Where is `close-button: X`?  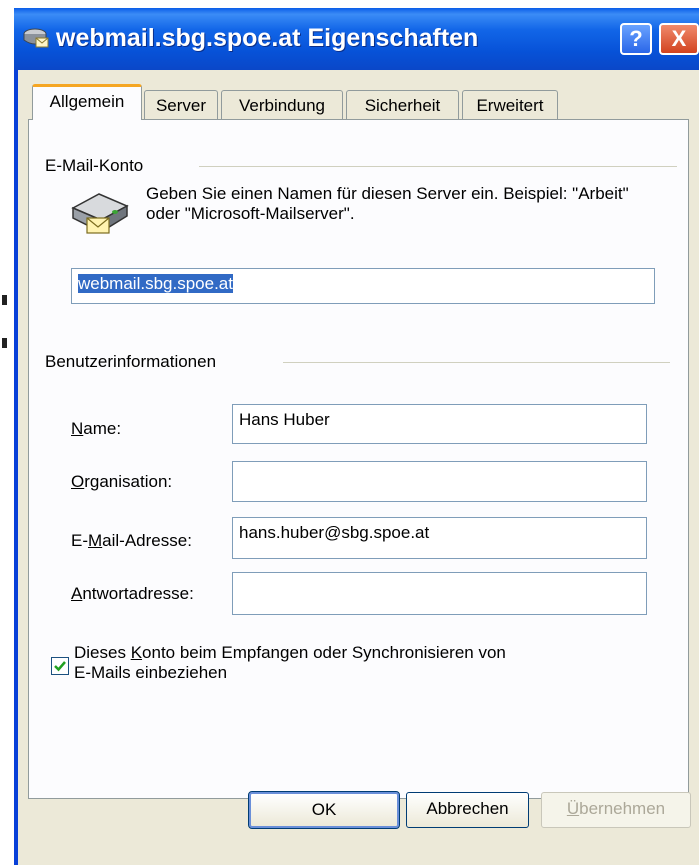
close-button: X is located at coordinates (679, 39).